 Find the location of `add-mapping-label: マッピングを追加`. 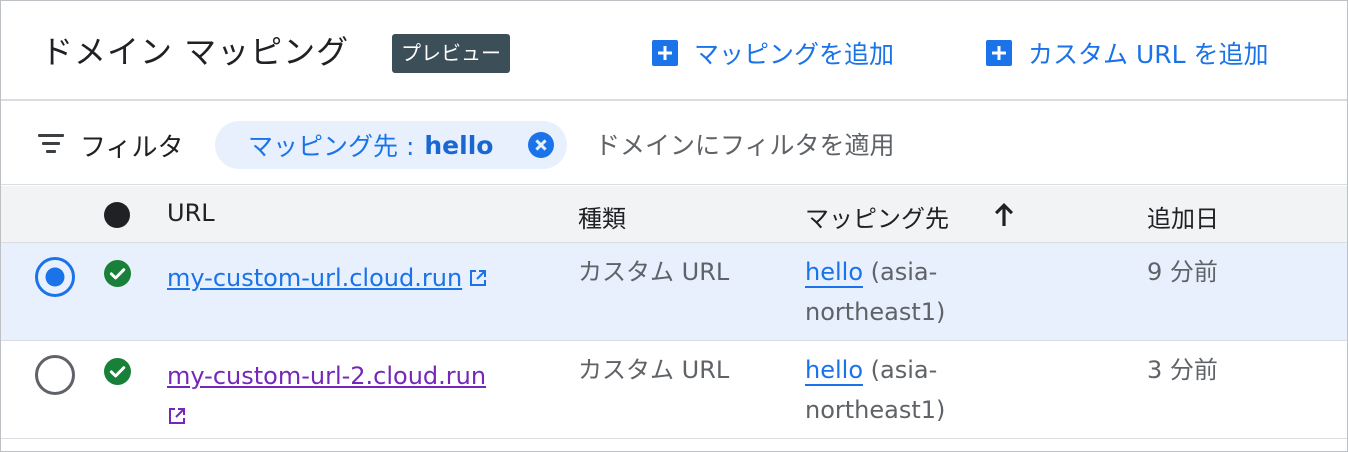

add-mapping-label: マッピングを追加 is located at coordinates (794, 54).